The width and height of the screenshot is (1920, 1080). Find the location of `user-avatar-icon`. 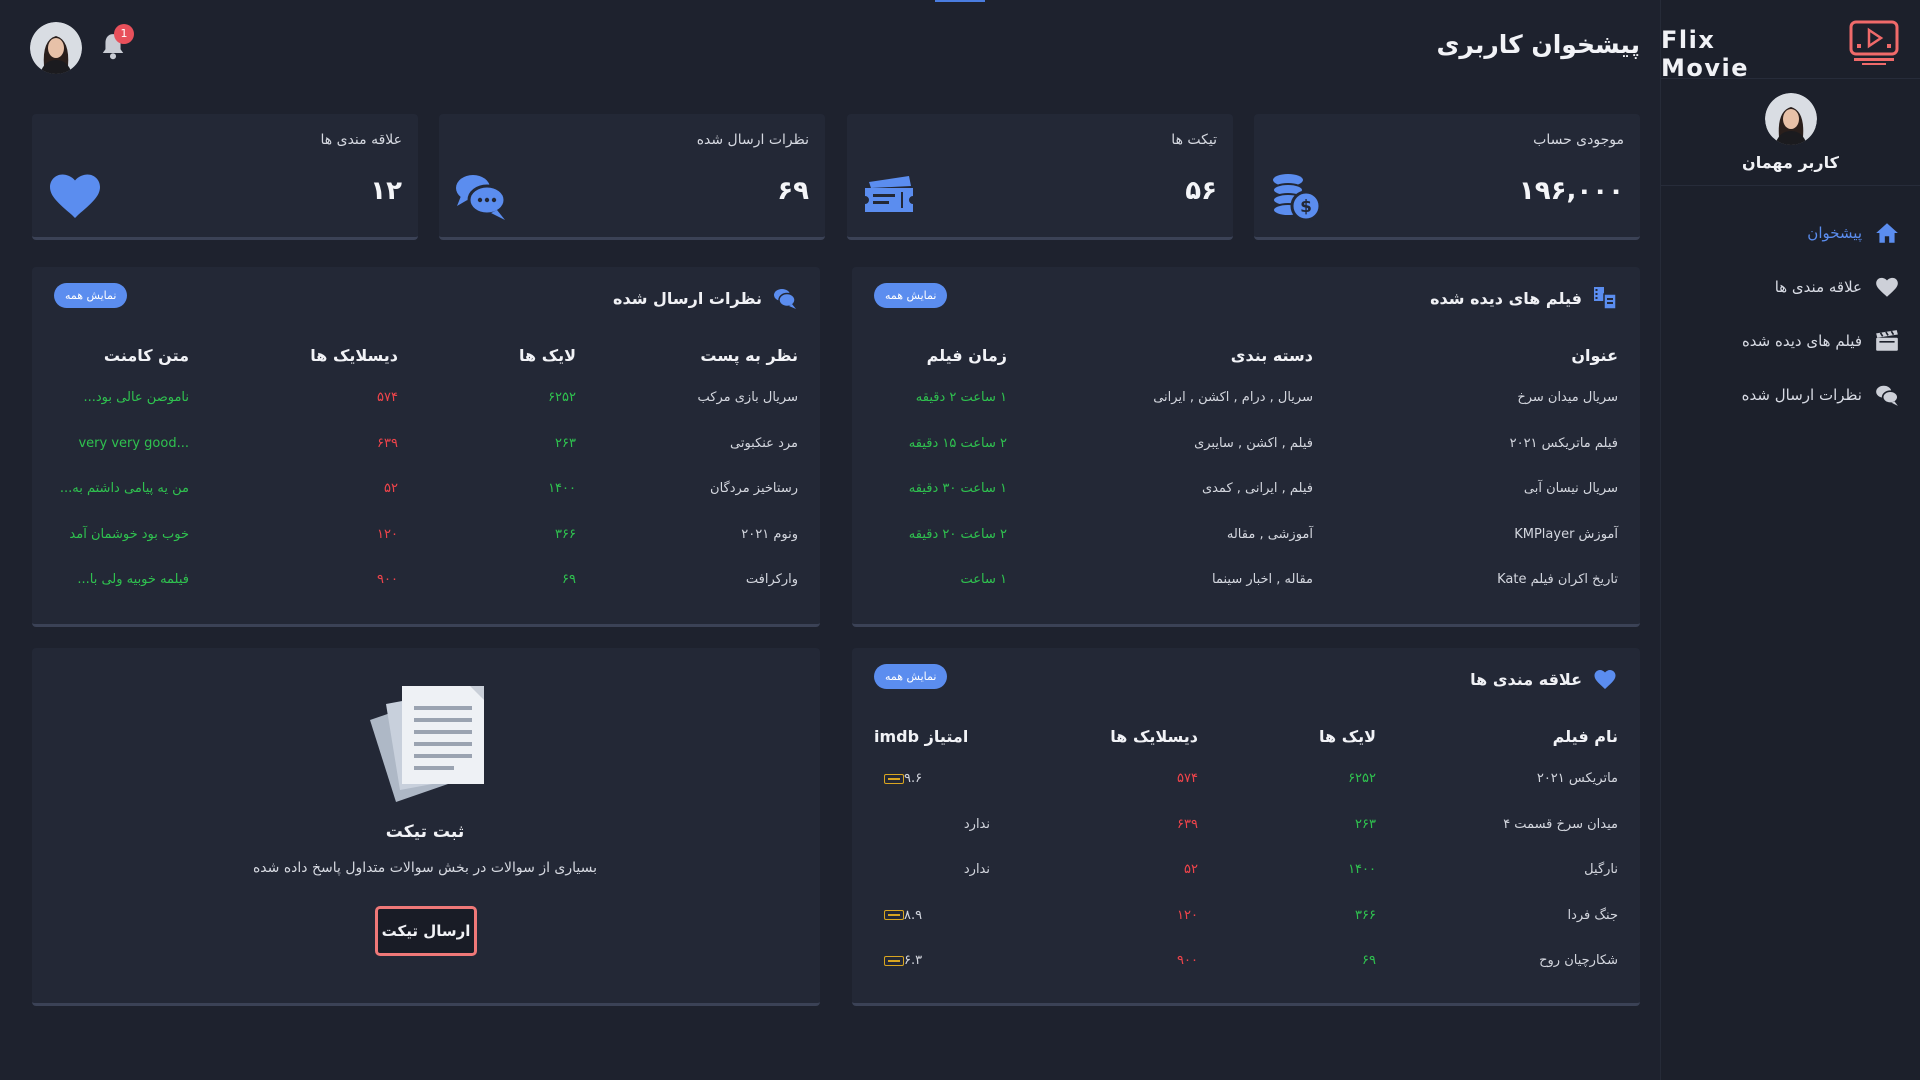

user-avatar-icon is located at coordinates (56, 48).